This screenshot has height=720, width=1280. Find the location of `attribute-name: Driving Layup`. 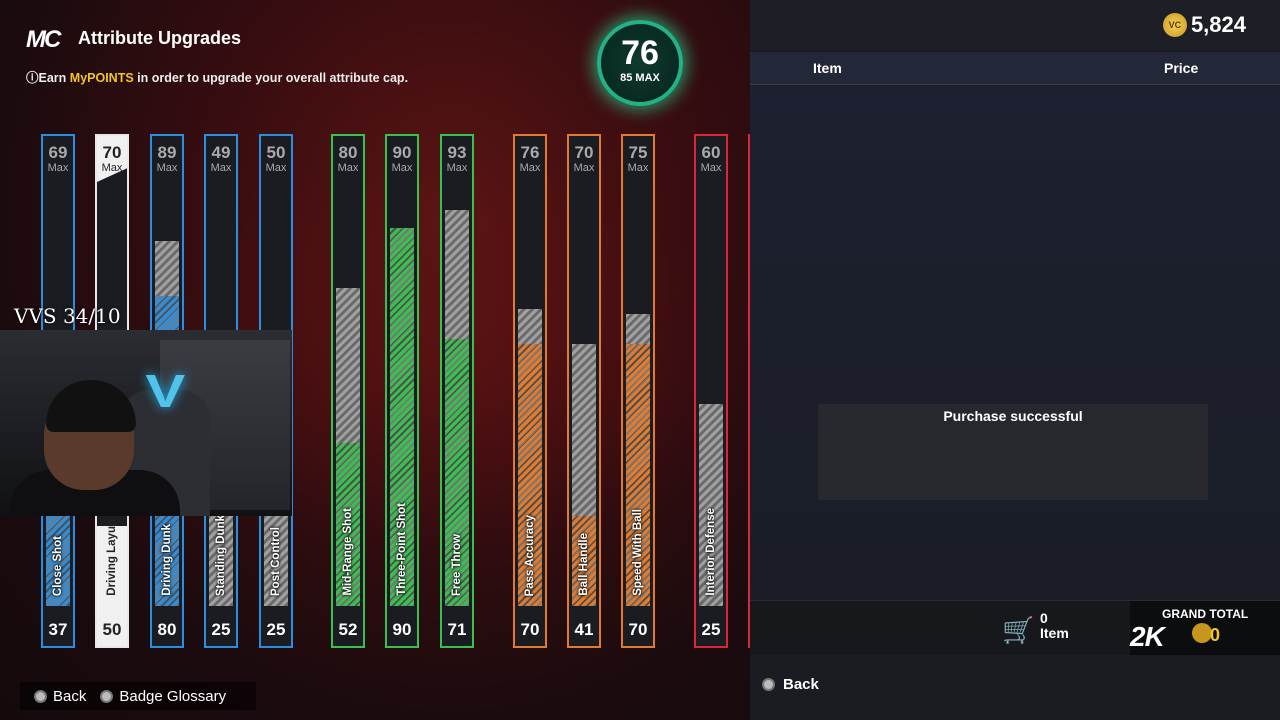

attribute-name: Driving Layup is located at coordinates (112, 557).